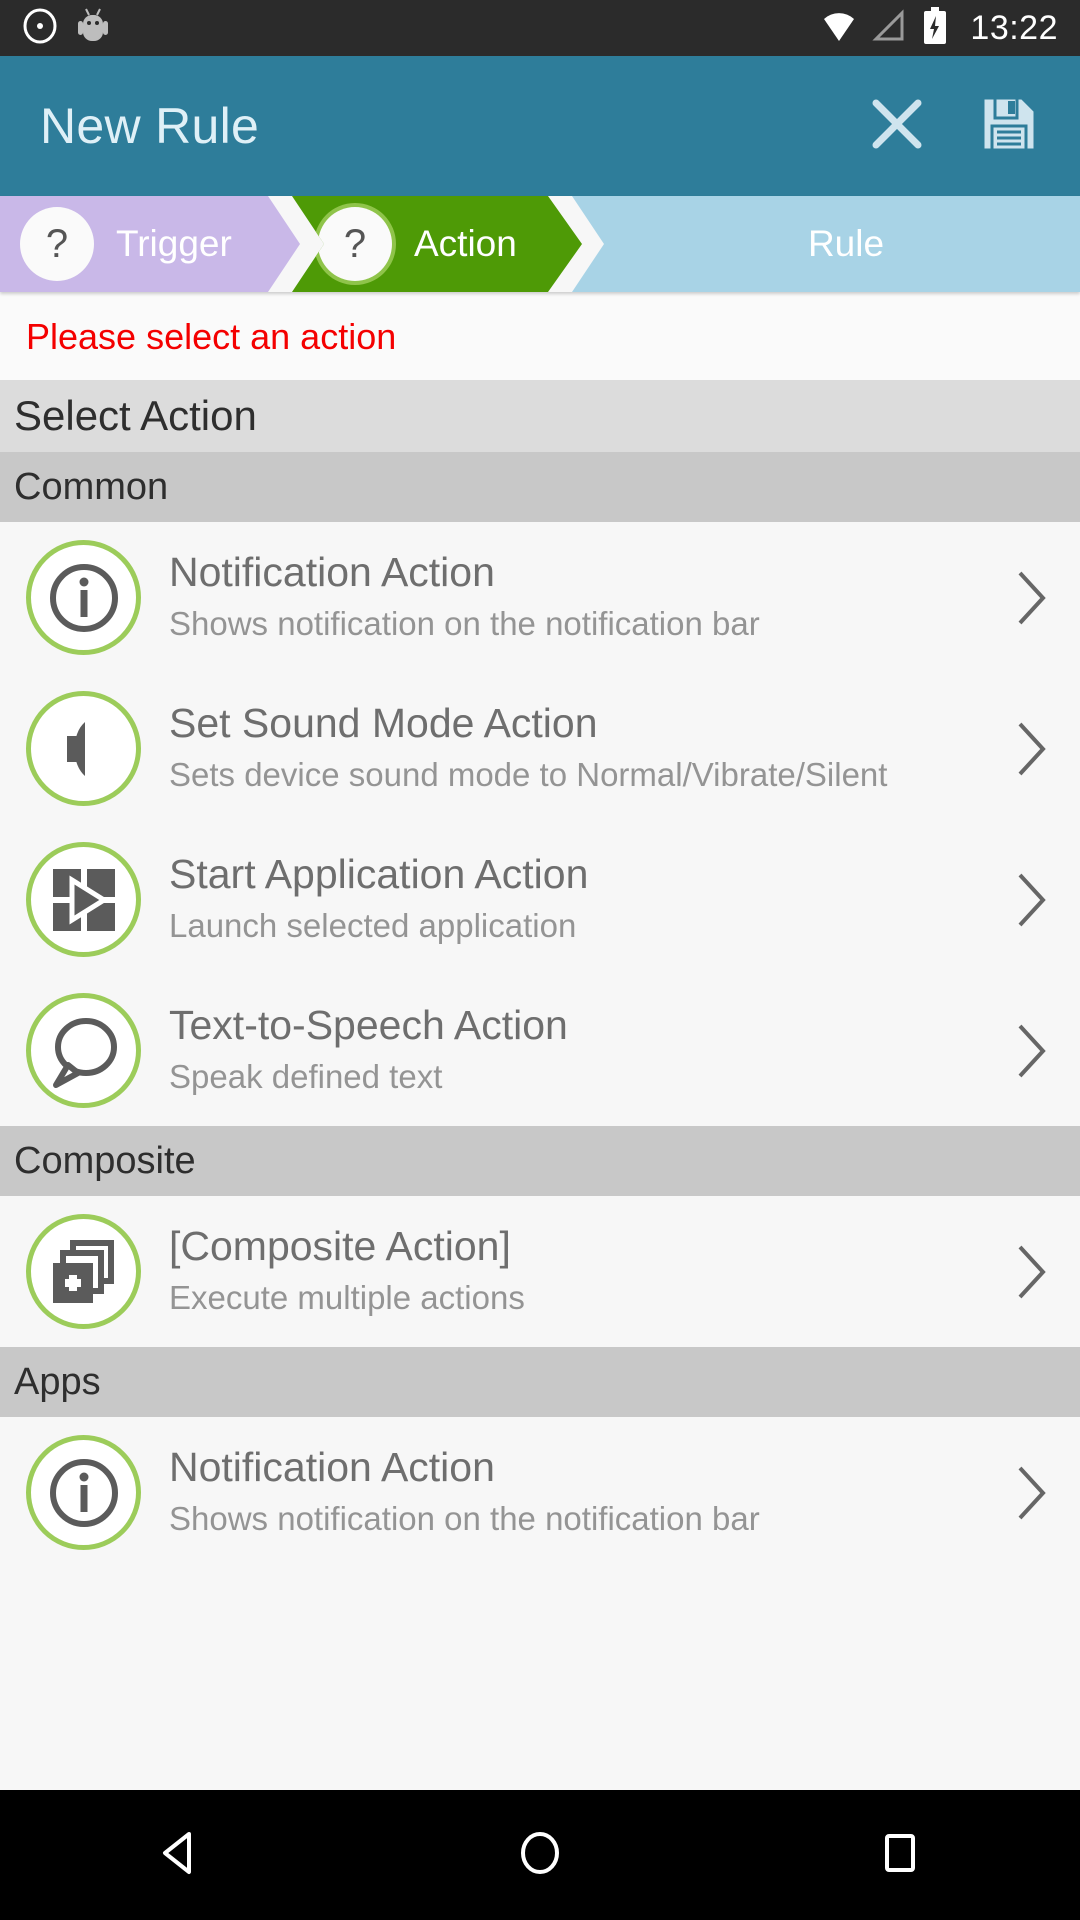 Image resolution: width=1080 pixels, height=1920 pixels. I want to click on list-item-title: Set Sound Mode Action, so click(383, 723).